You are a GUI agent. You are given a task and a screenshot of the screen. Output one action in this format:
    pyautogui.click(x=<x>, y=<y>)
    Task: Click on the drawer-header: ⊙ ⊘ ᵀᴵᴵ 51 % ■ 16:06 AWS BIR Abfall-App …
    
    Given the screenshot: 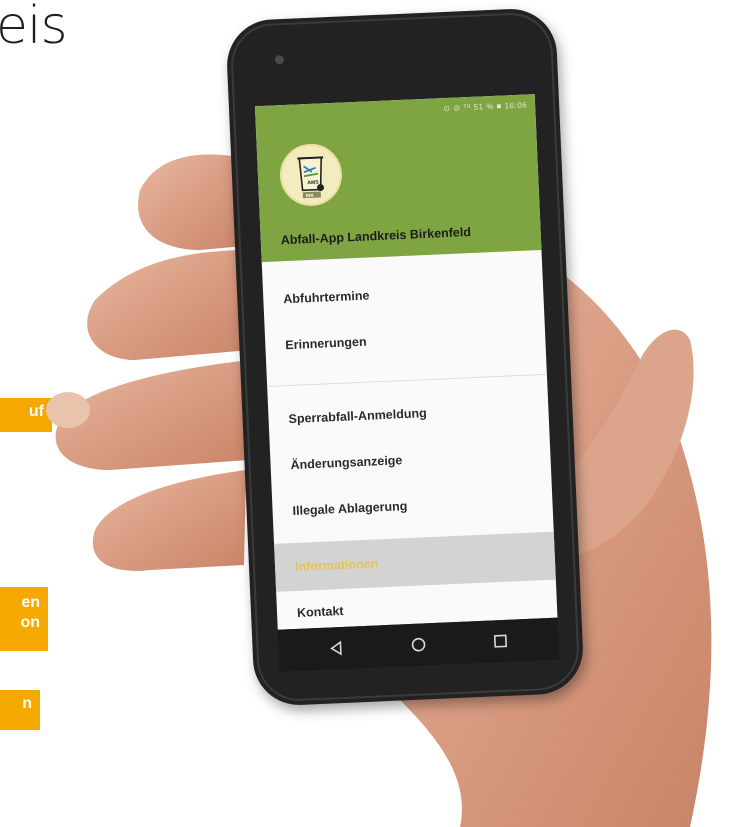 What is the action you would take?
    pyautogui.click(x=398, y=178)
    